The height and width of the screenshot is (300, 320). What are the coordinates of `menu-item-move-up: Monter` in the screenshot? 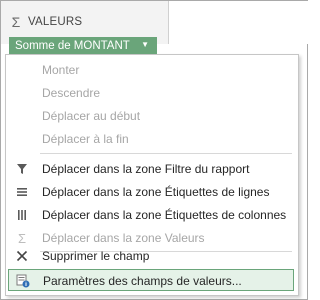 It's located at (152, 70).